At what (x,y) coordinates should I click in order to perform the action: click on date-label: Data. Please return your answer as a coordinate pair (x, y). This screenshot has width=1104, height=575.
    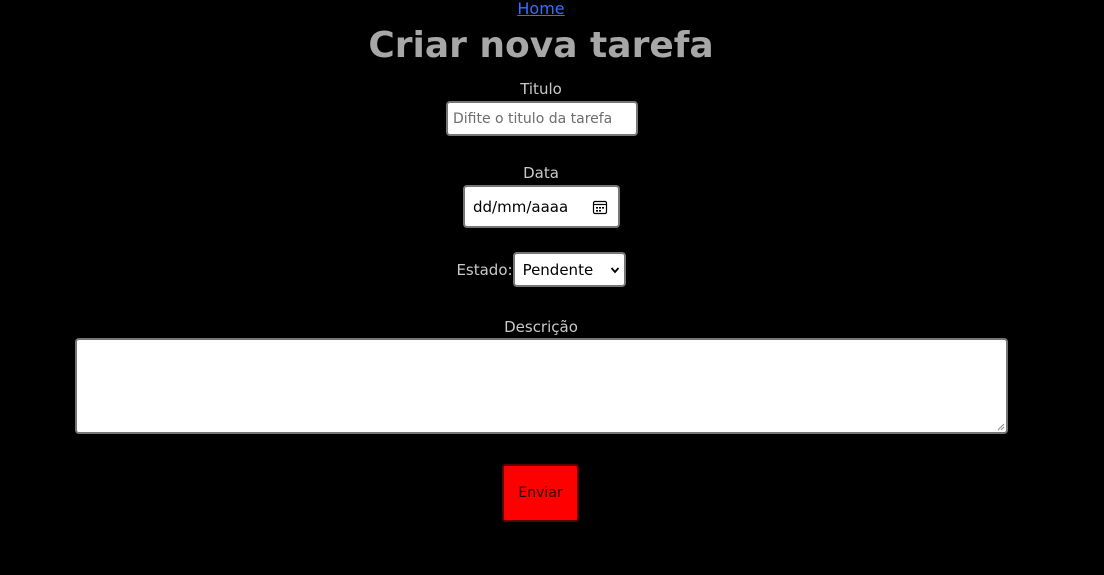
    Looking at the image, I should click on (541, 173).